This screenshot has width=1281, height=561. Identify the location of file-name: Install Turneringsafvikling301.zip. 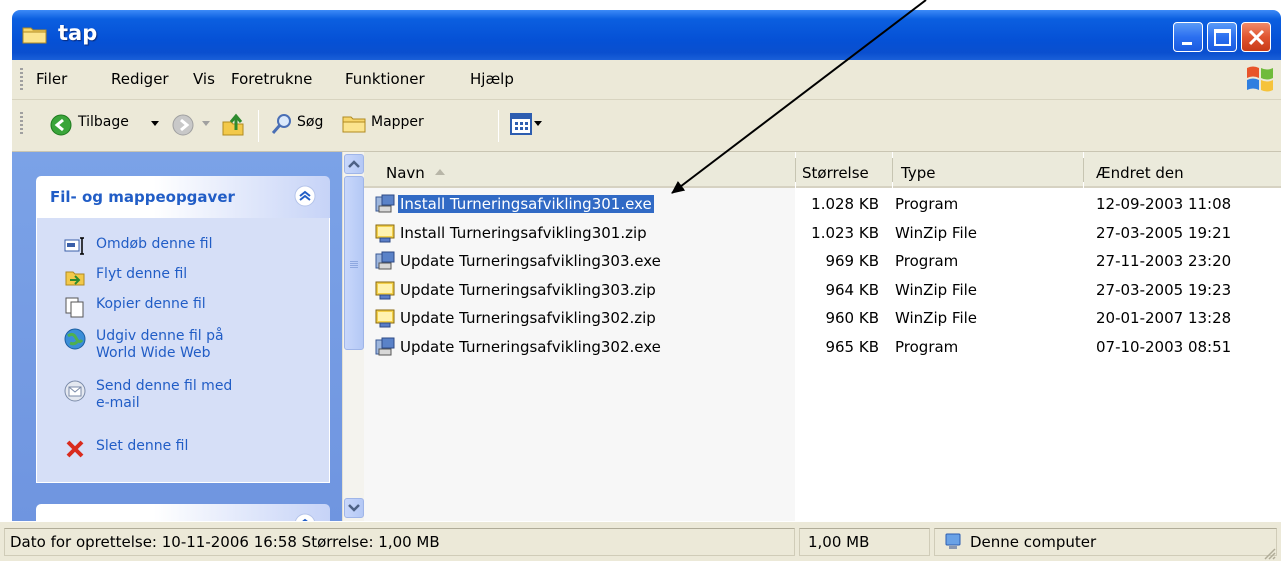
(523, 233).